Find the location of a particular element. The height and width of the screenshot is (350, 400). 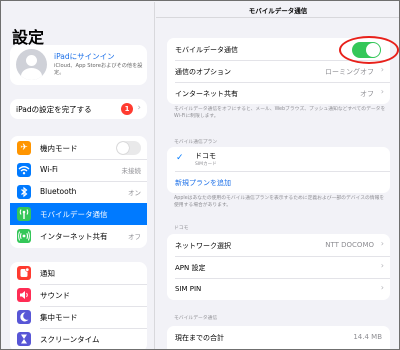

signin-subtitle: iCloud、App Storeおよびその他を設定。 is located at coordinates (98, 69).